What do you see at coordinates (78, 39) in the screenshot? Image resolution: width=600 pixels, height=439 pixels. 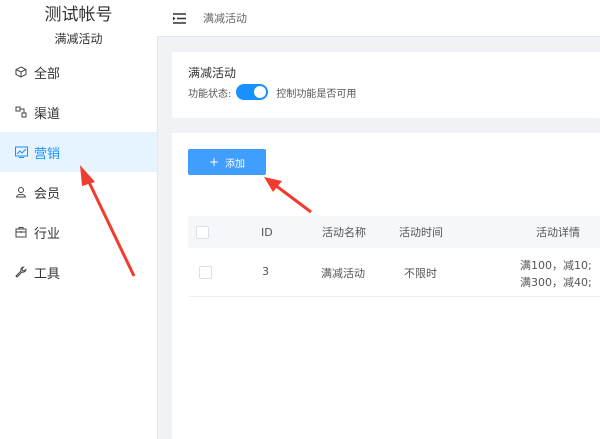 I see `account-subtitle: 满减活动` at bounding box center [78, 39].